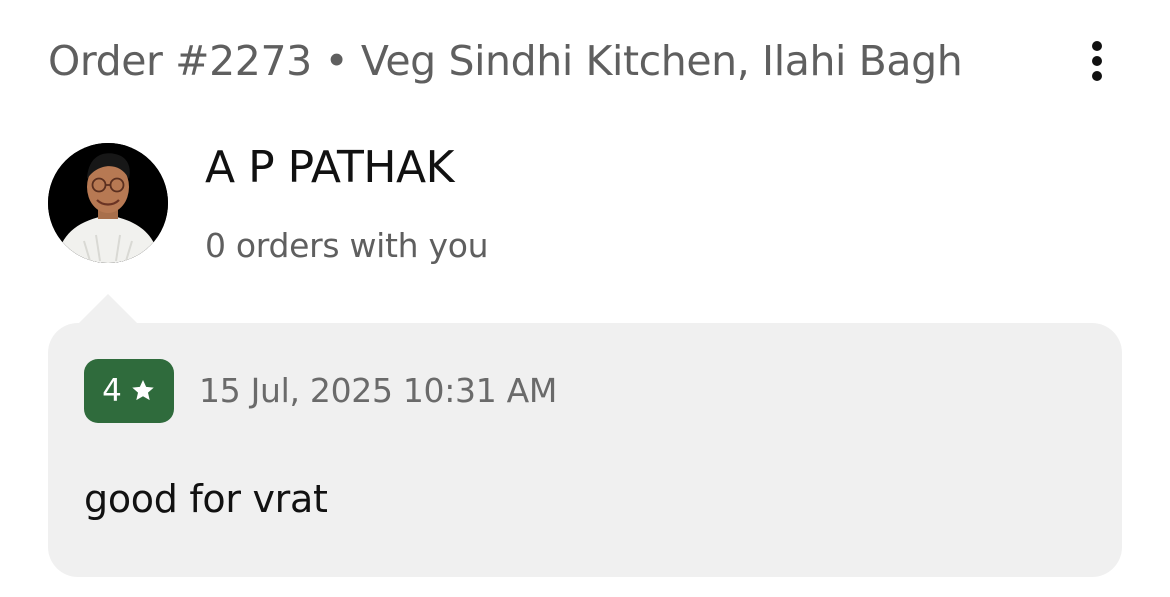  What do you see at coordinates (129, 391) in the screenshot?
I see `rating-badge: 4` at bounding box center [129, 391].